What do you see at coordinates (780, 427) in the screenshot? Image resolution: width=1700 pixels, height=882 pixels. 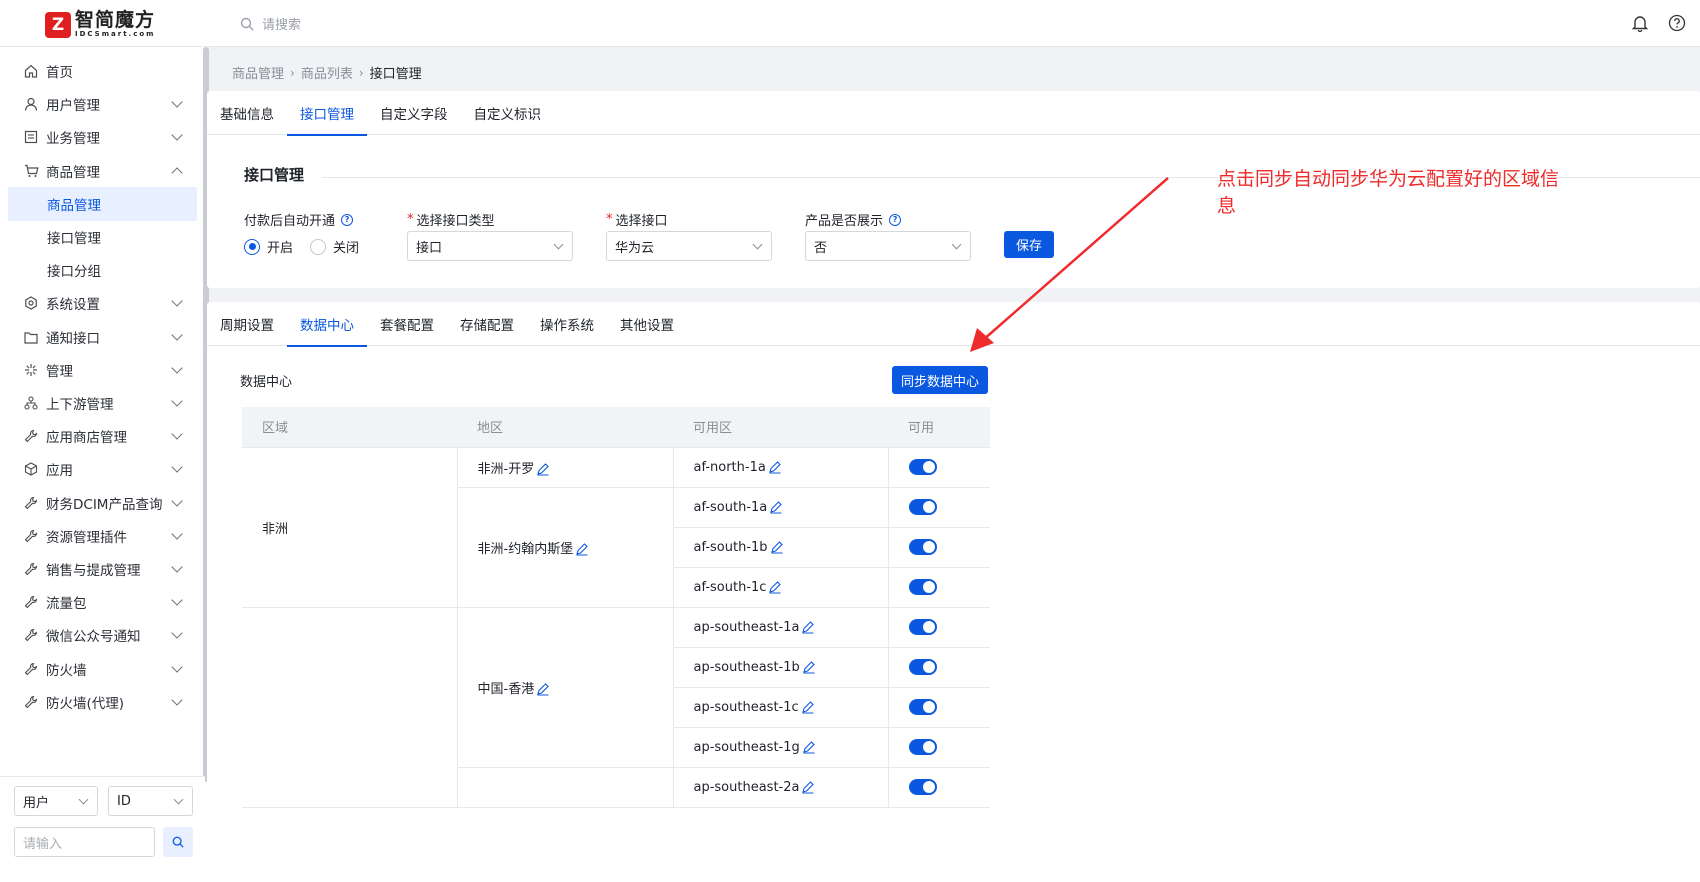 I see `column-header-zone: 可用区` at bounding box center [780, 427].